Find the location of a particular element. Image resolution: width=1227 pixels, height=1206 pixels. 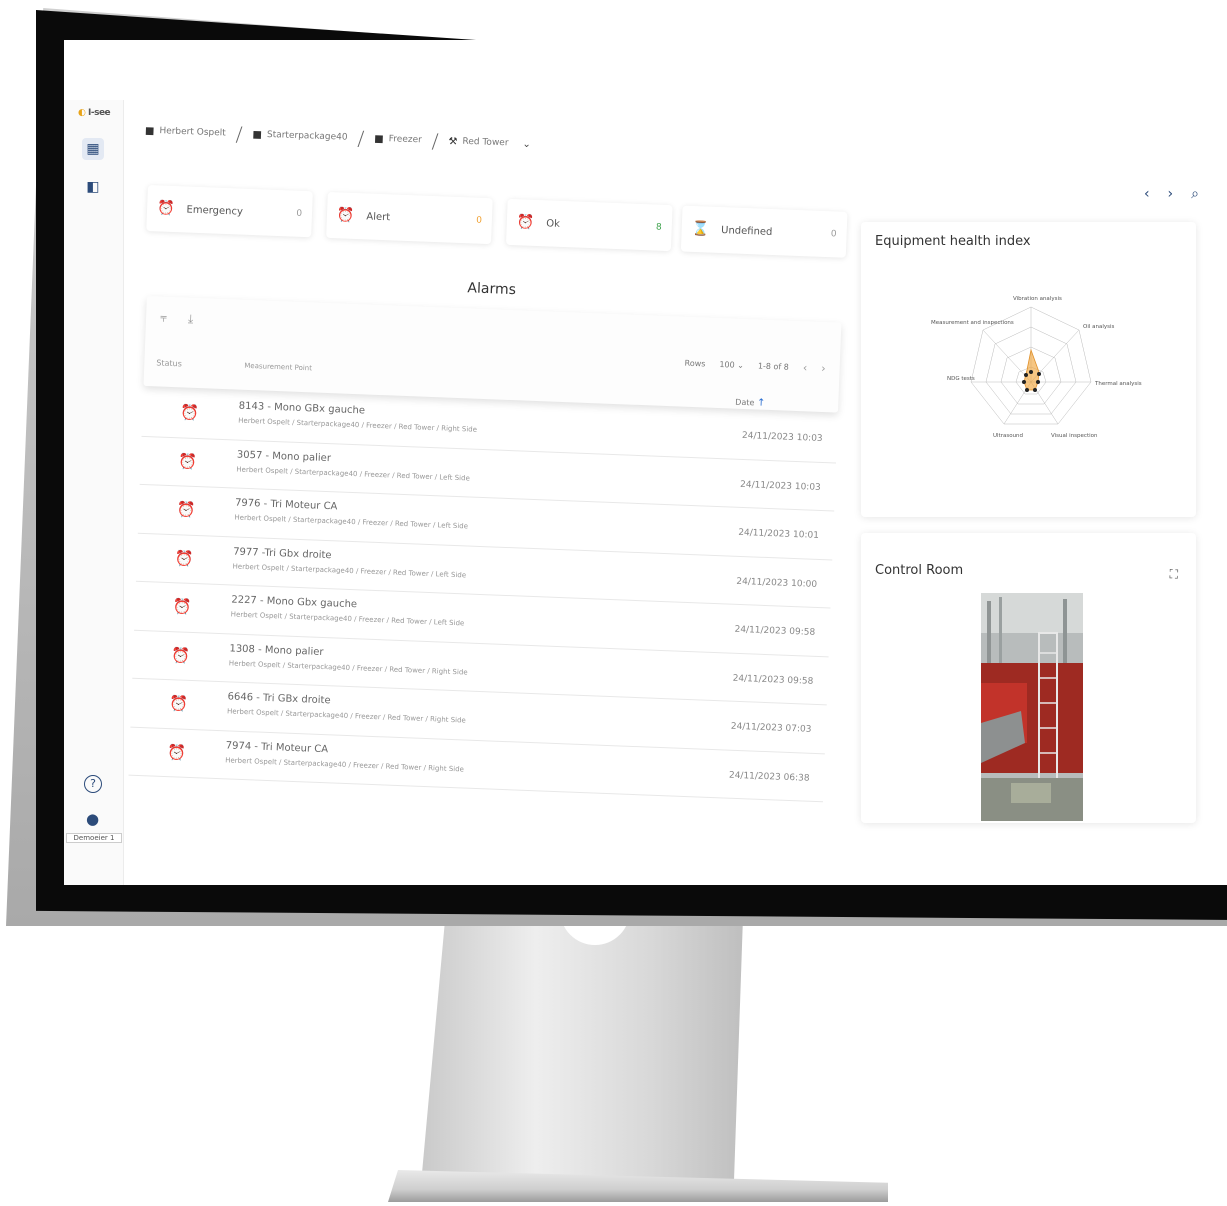

status-card-ok: ⏰ Ok 8 is located at coordinates (589, 225).